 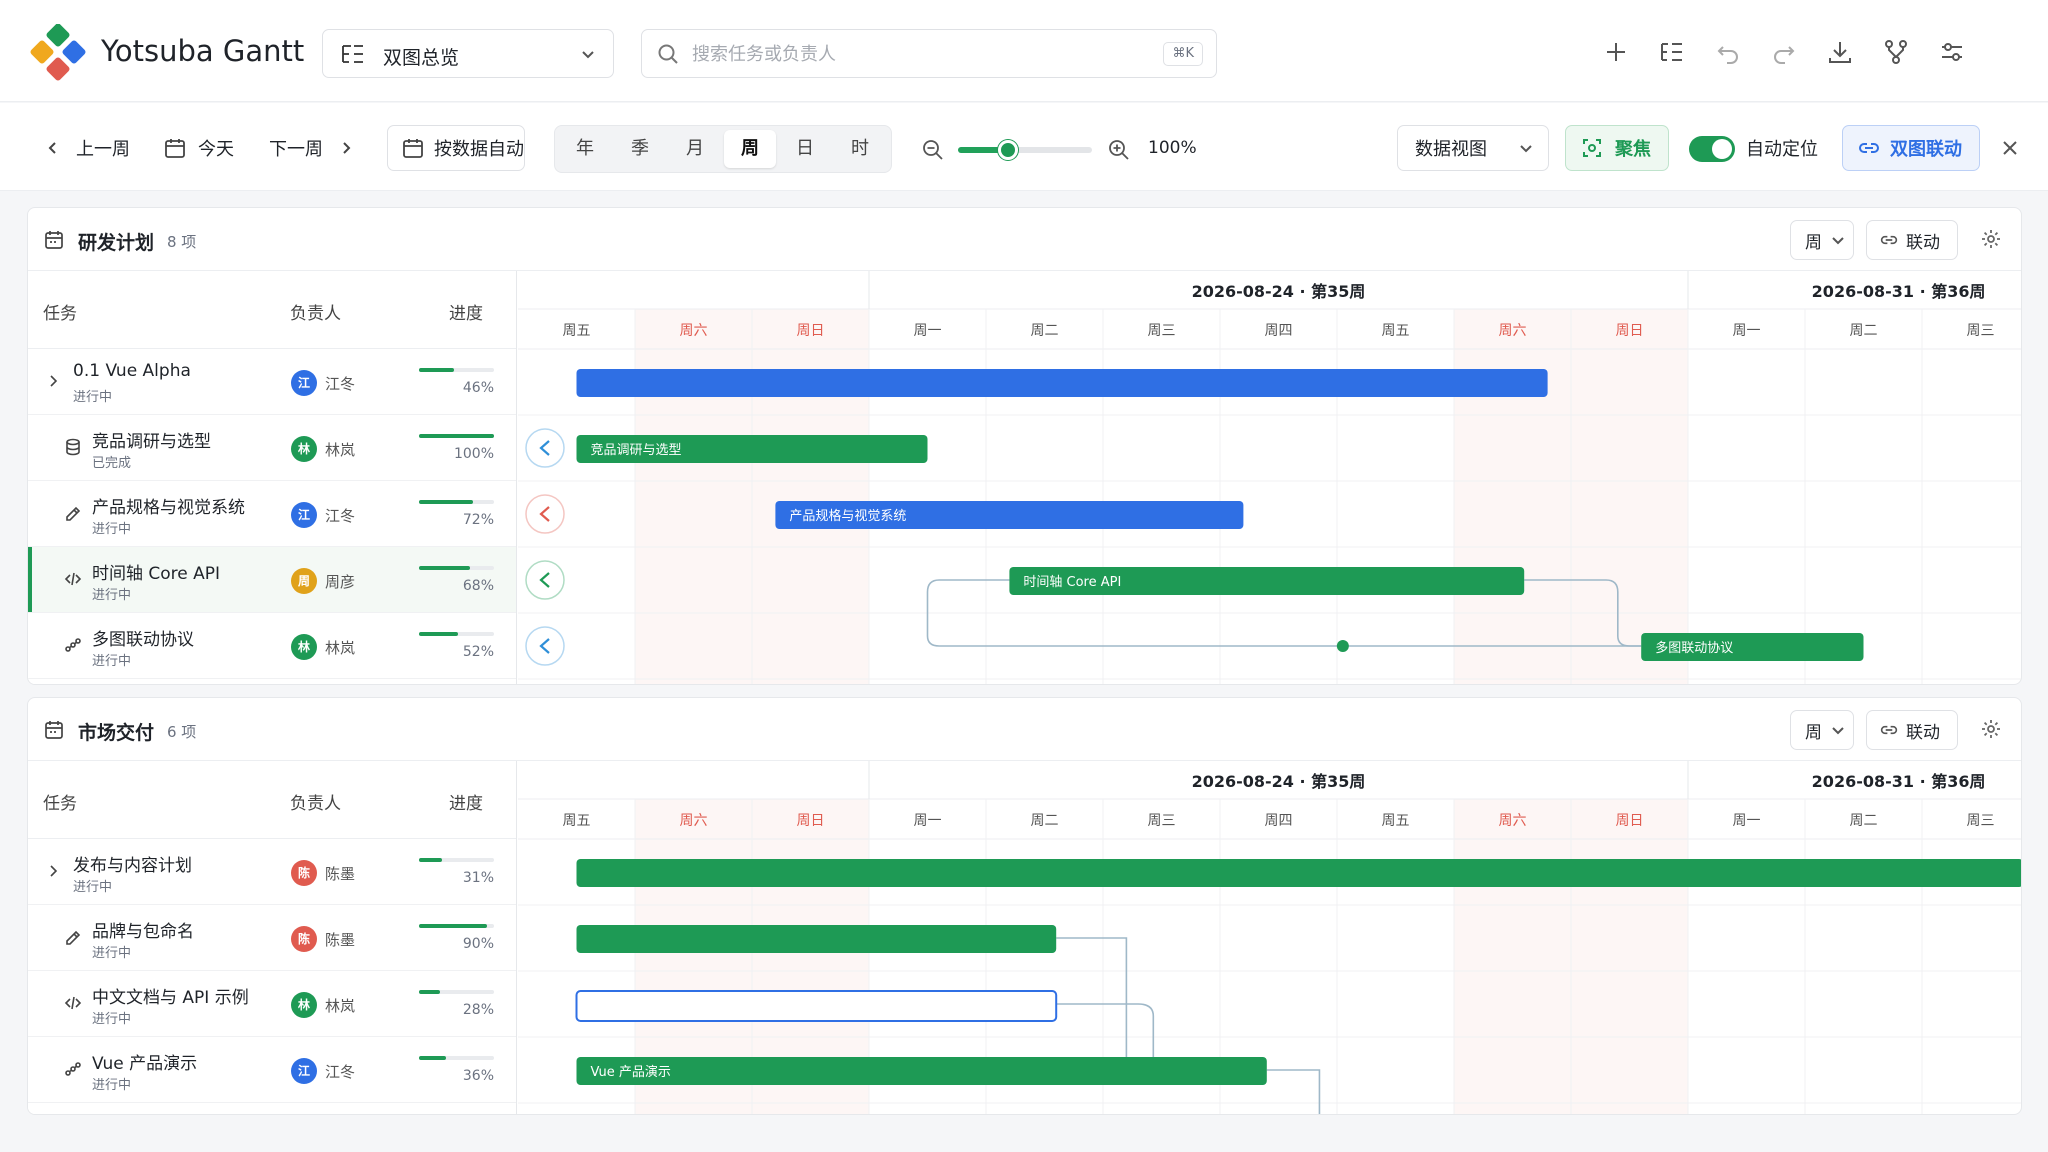 What do you see at coordinates (272, 310) in the screenshot?
I see `task-list-header: 任务 负责人 进度` at bounding box center [272, 310].